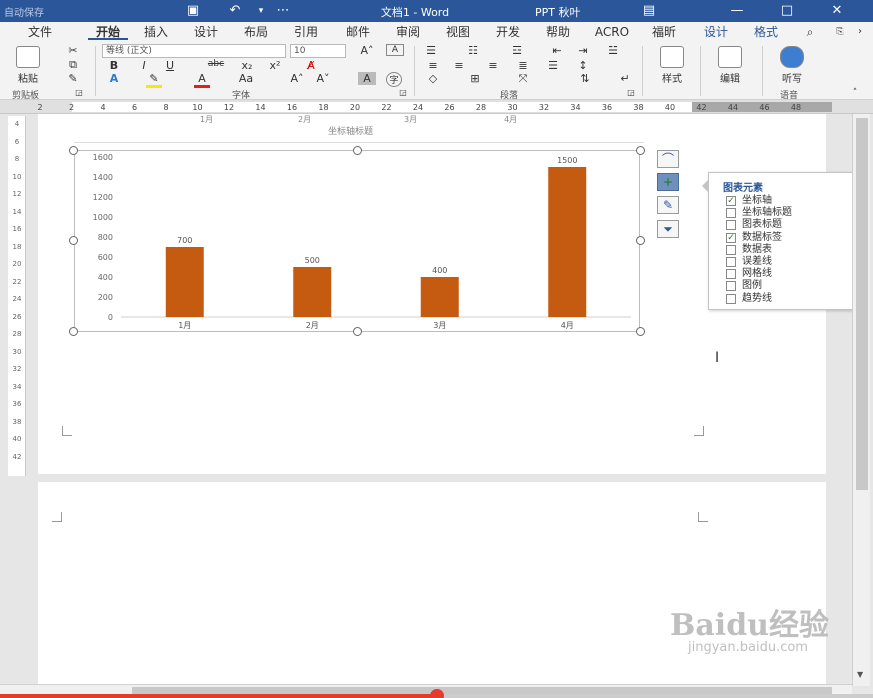 The width and height of the screenshot is (873, 698). I want to click on progress-knob, so click(436, 693).